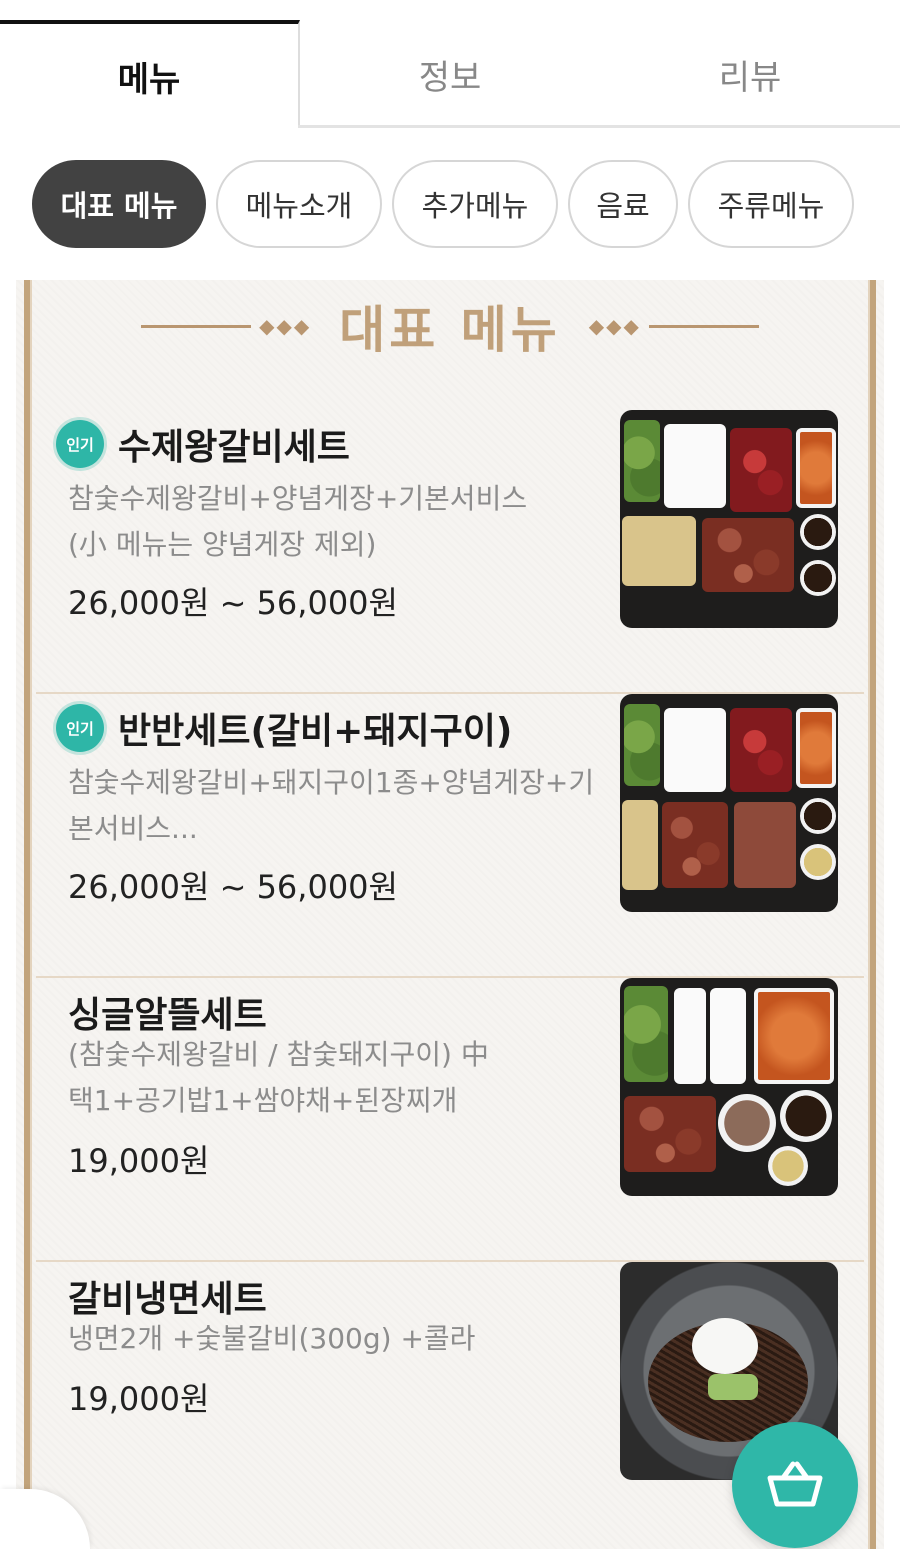 The width and height of the screenshot is (900, 1549). I want to click on tab-menu: 메뉴, so click(150, 74).